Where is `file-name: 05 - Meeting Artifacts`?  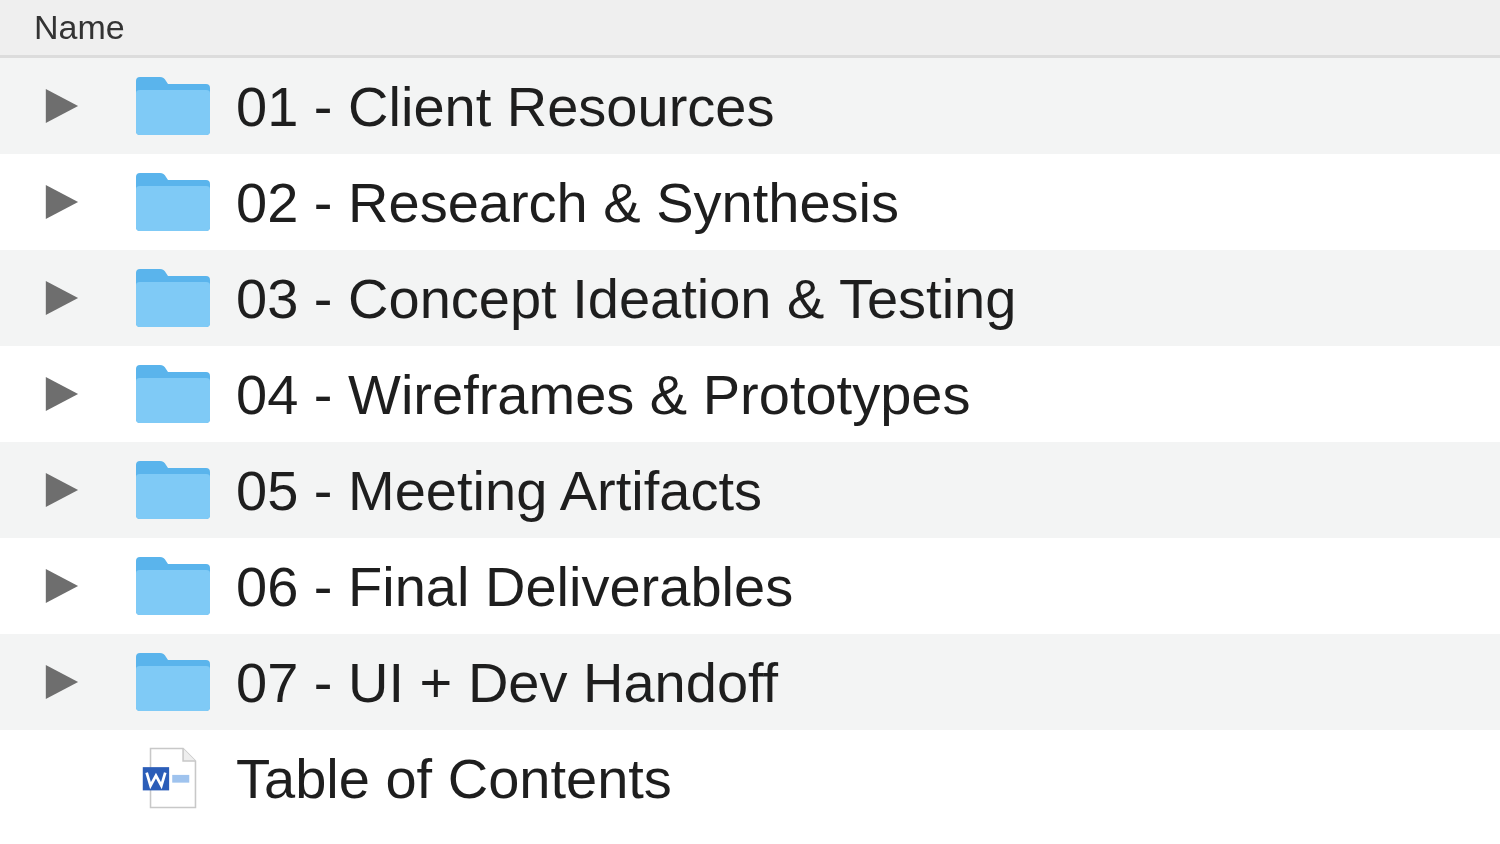
file-name: 05 - Meeting Artifacts is located at coordinates (499, 490).